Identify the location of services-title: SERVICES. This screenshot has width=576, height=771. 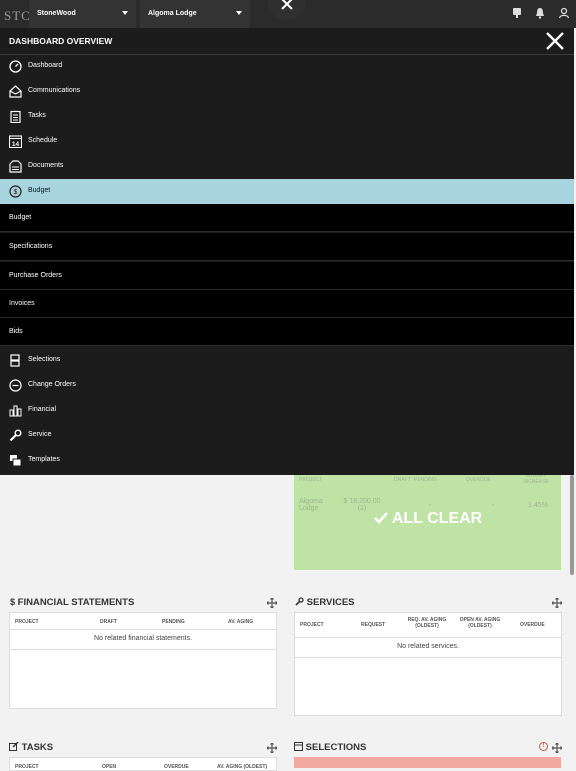
(325, 602).